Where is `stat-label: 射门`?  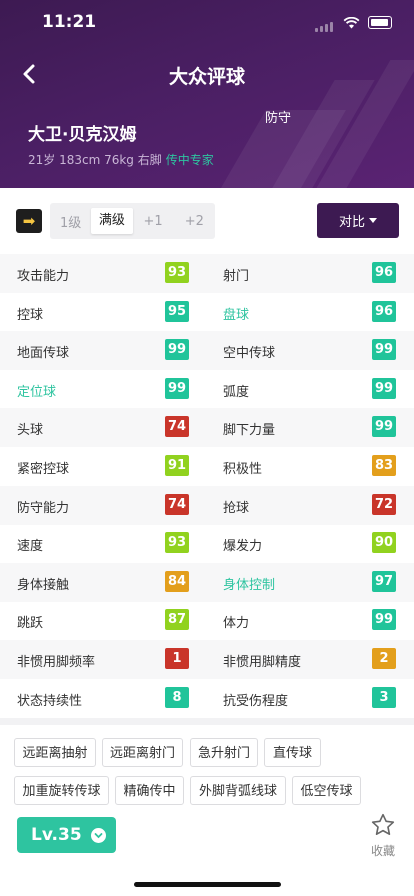
stat-label: 射门 is located at coordinates (236, 276).